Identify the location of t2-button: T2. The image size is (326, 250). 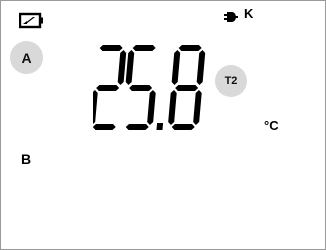
(231, 81).